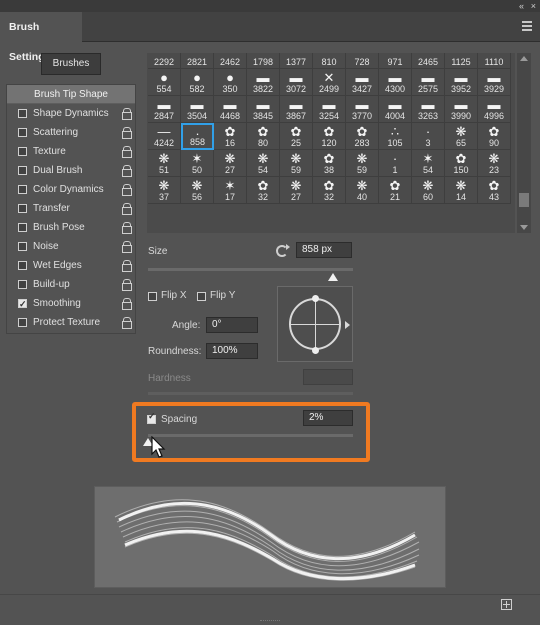 This screenshot has height=625, width=540. Describe the element at coordinates (494, 82) in the screenshot. I see `brush-preset-cell: ▬ 3929` at that location.